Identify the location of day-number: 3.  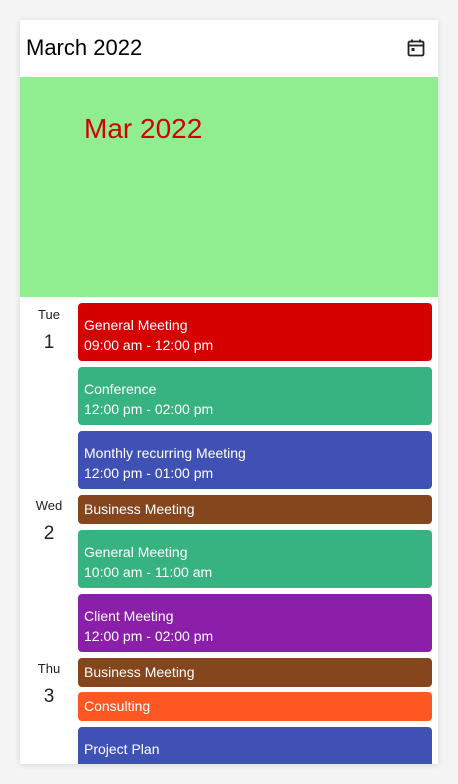
(49, 696).